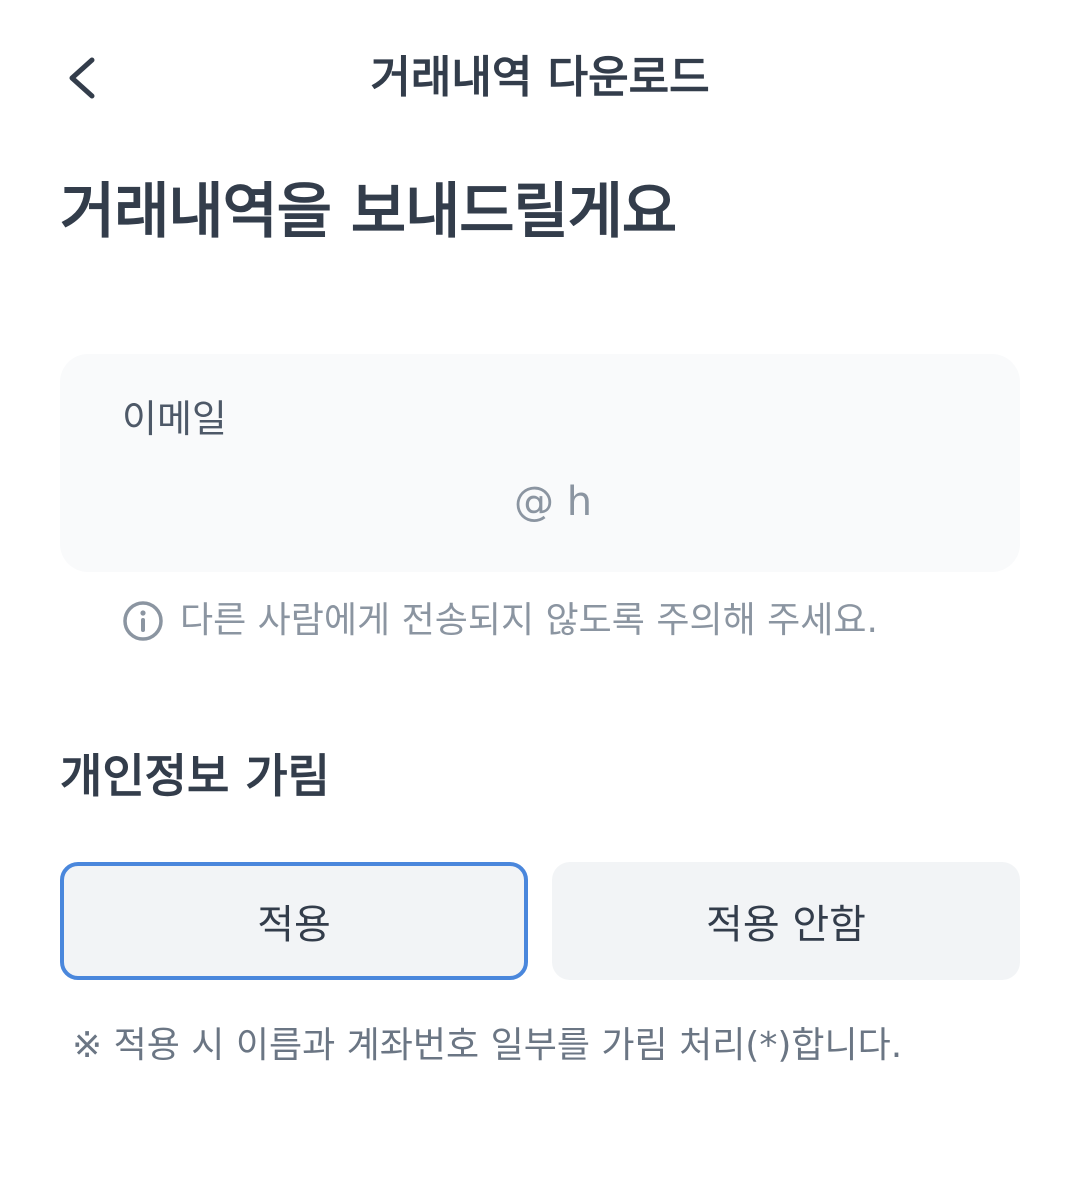 This screenshot has height=1179, width=1080. I want to click on apply-option-button: 적용, so click(294, 921).